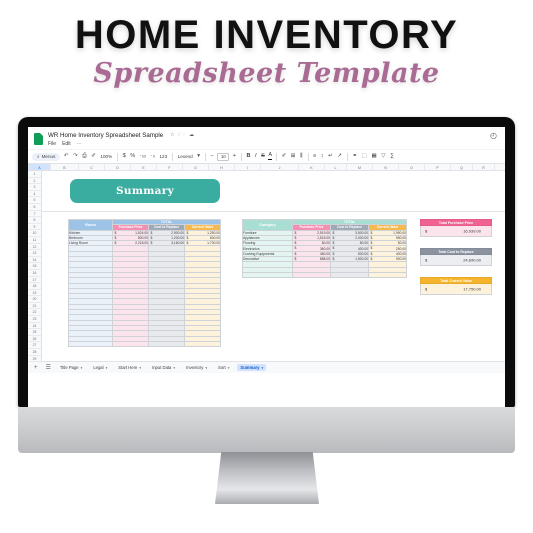  What do you see at coordinates (34, 187) in the screenshot?
I see `row-header-3: 3` at bounding box center [34, 187].